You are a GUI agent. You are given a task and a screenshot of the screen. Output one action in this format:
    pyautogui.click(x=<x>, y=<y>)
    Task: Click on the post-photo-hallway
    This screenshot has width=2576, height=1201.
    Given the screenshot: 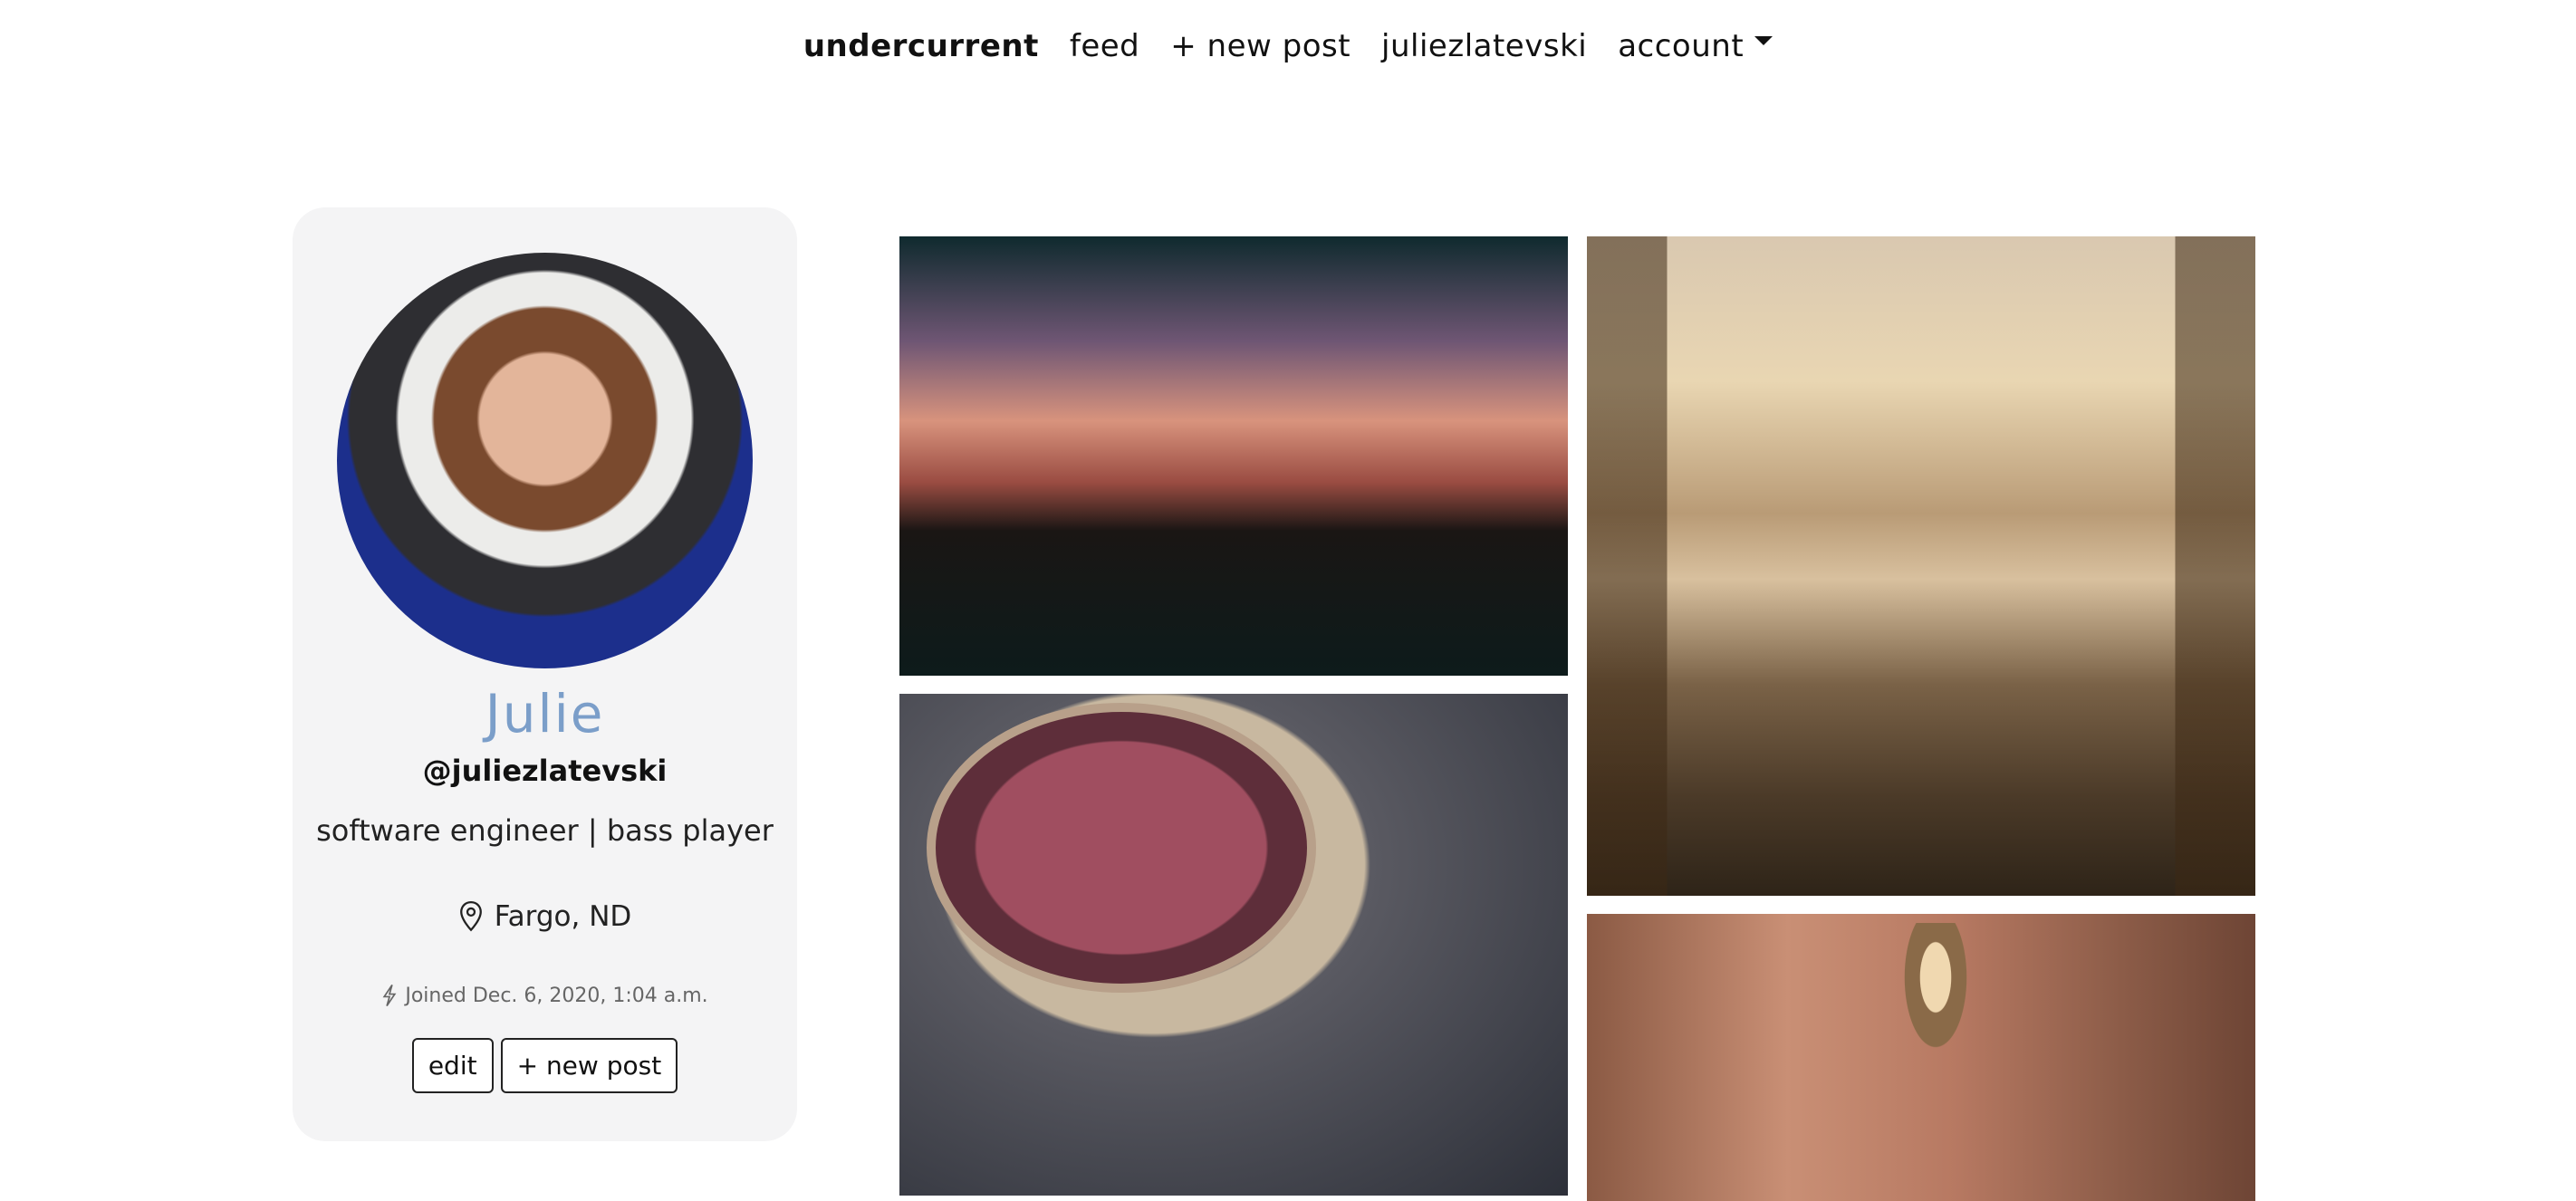 What is the action you would take?
    pyautogui.click(x=1921, y=1058)
    